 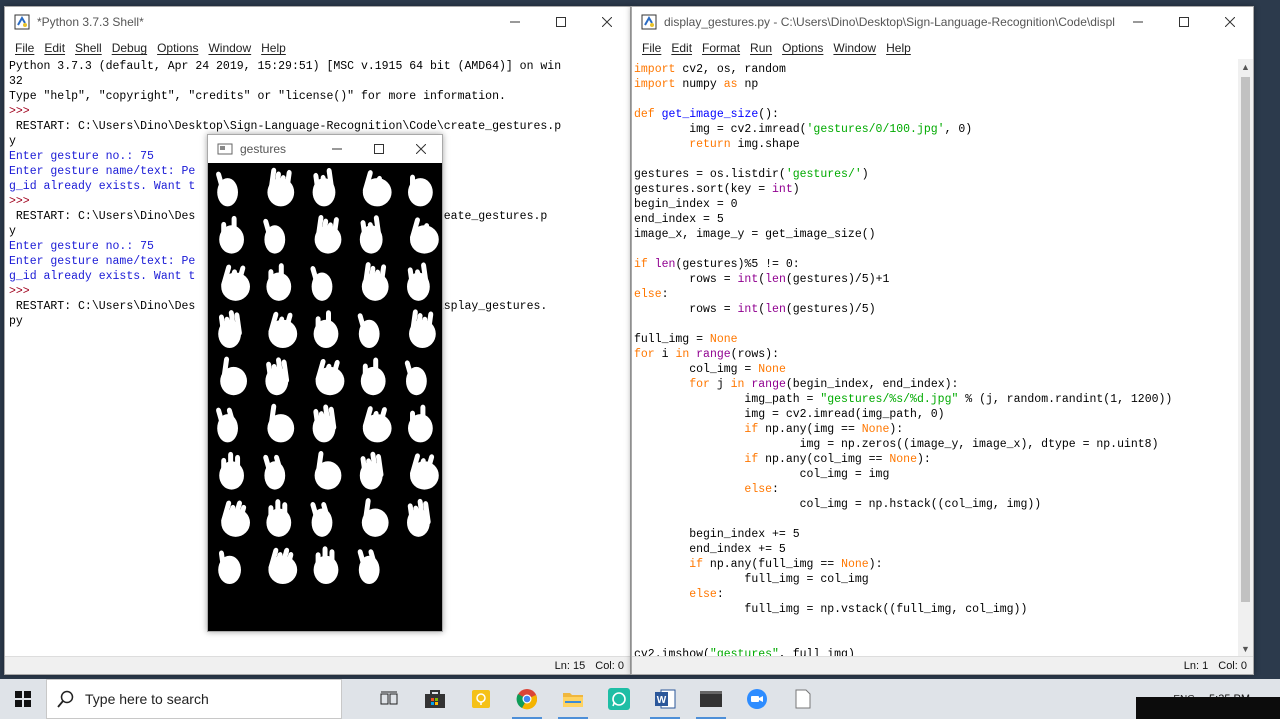 What do you see at coordinates (686, 339) in the screenshot?
I see `code-line: full_img = None` at bounding box center [686, 339].